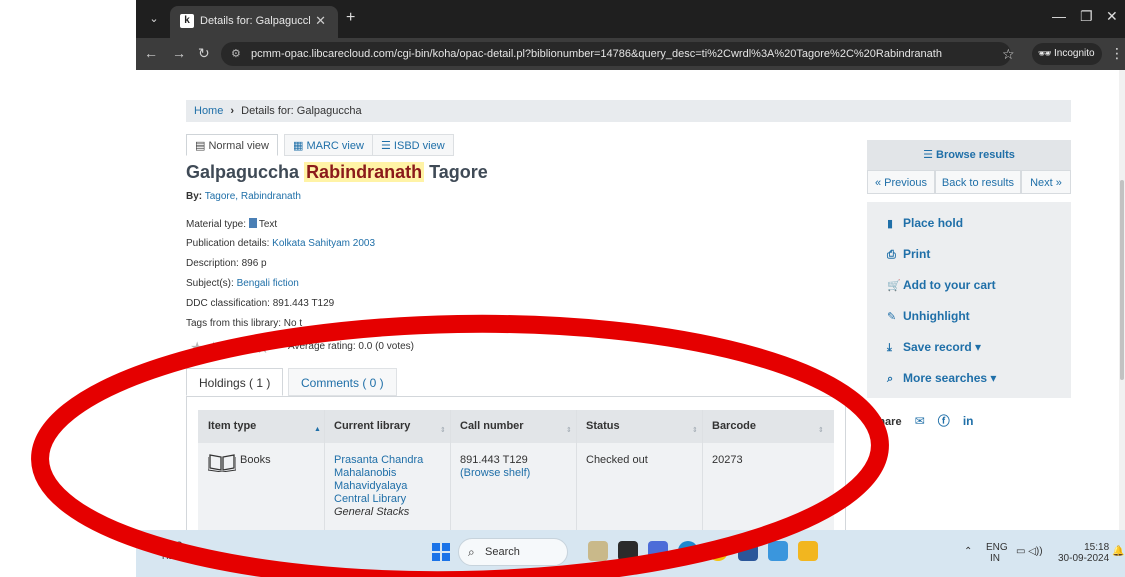  I want to click on cell-call-number: 891.443 T129 (Browse shelf), so click(495, 467).